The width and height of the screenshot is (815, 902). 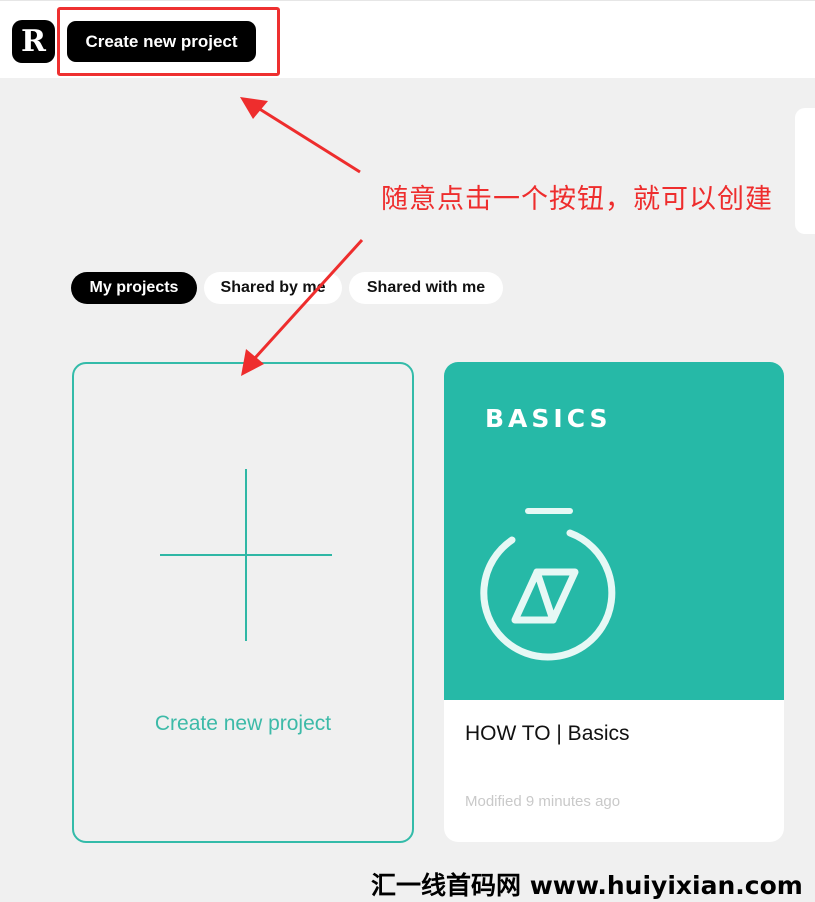 What do you see at coordinates (587, 885) in the screenshot?
I see `watermark-text: 汇一线首码网 www.huiyixian.com` at bounding box center [587, 885].